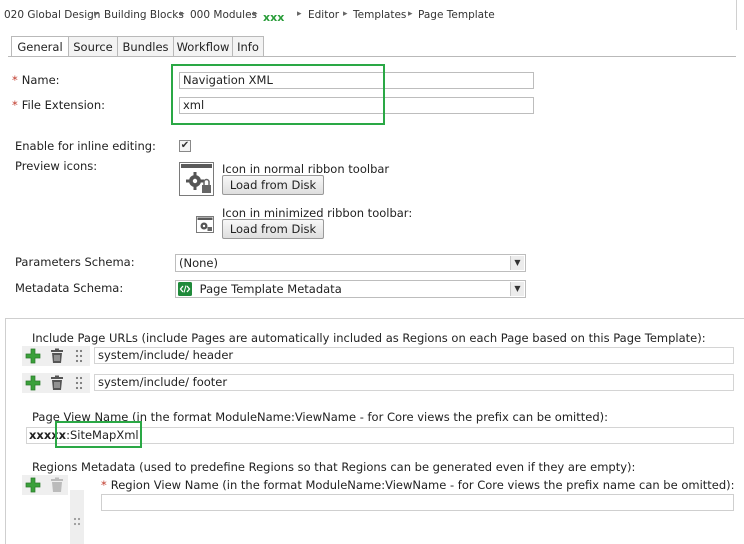 This screenshot has height=544, width=744. Describe the element at coordinates (306, 169) in the screenshot. I see `icon-normal-label: Icon in normal ribbon toolbar` at that location.